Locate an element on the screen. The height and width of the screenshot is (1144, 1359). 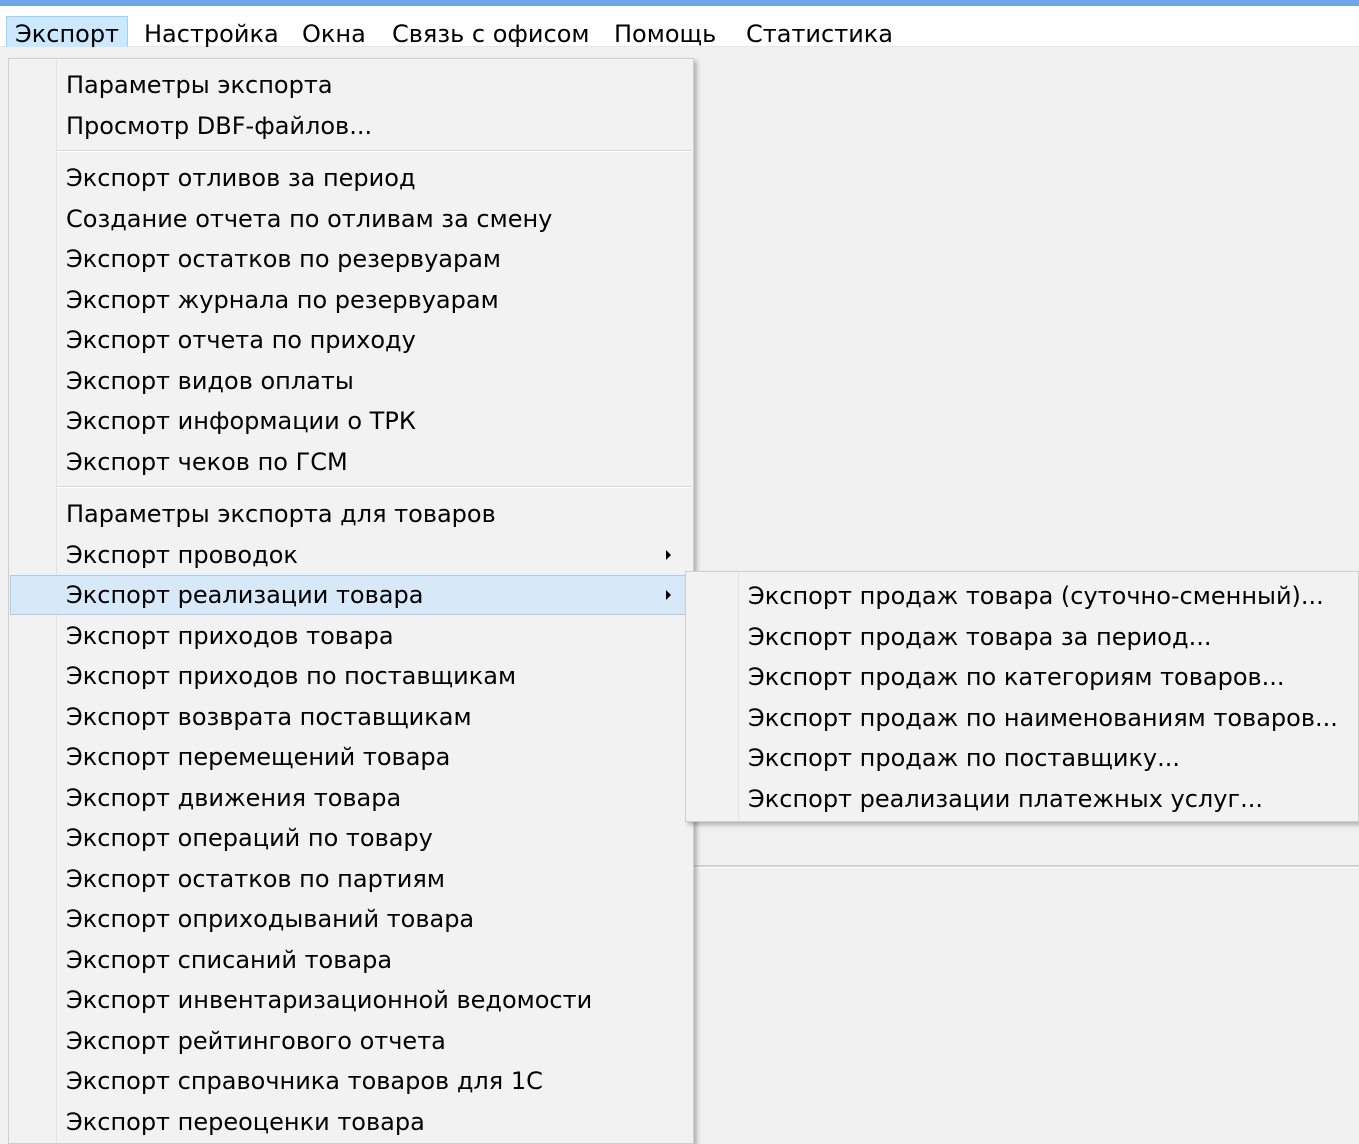
menu-item-label: Экспорт оприходываний товара is located at coordinates (270, 919).